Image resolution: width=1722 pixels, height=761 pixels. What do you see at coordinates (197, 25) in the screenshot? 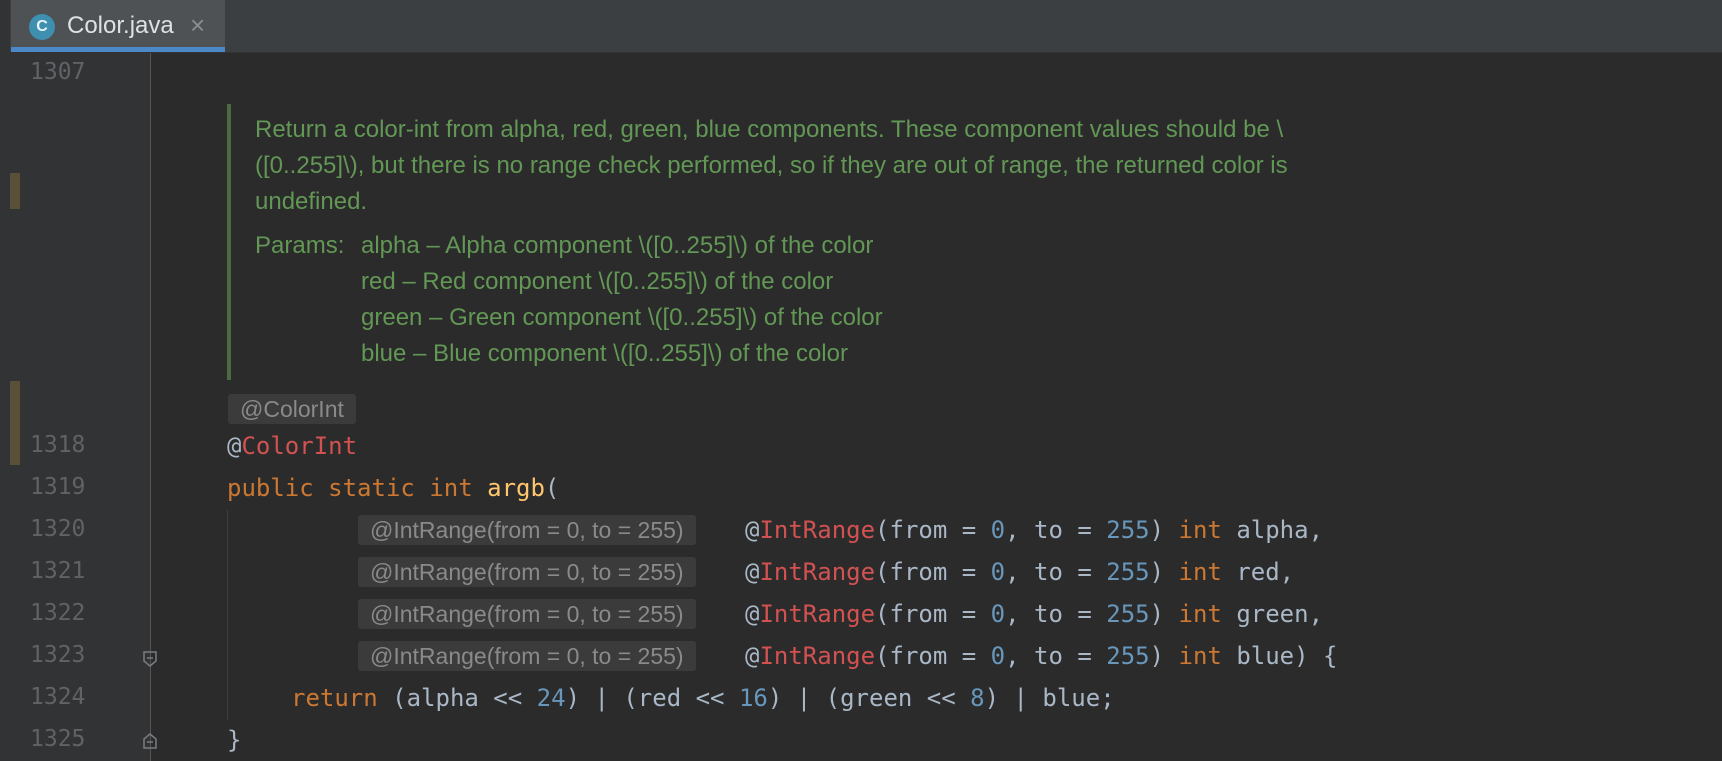
I see `close-icon: ×` at bounding box center [197, 25].